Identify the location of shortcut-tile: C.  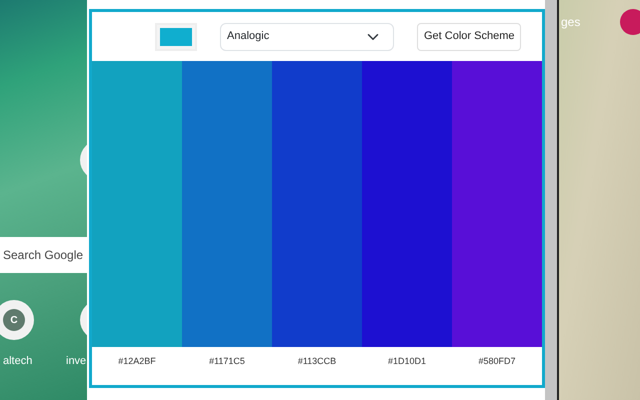
(17, 320).